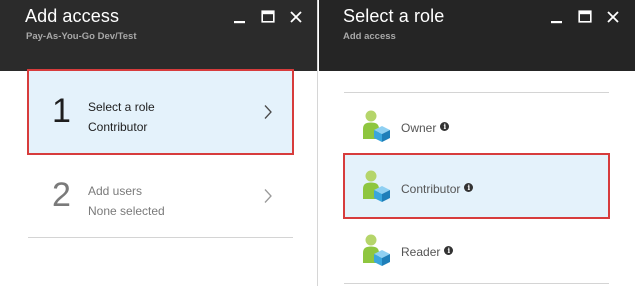 The image size is (635, 286). I want to click on role-name: Owner, so click(419, 128).